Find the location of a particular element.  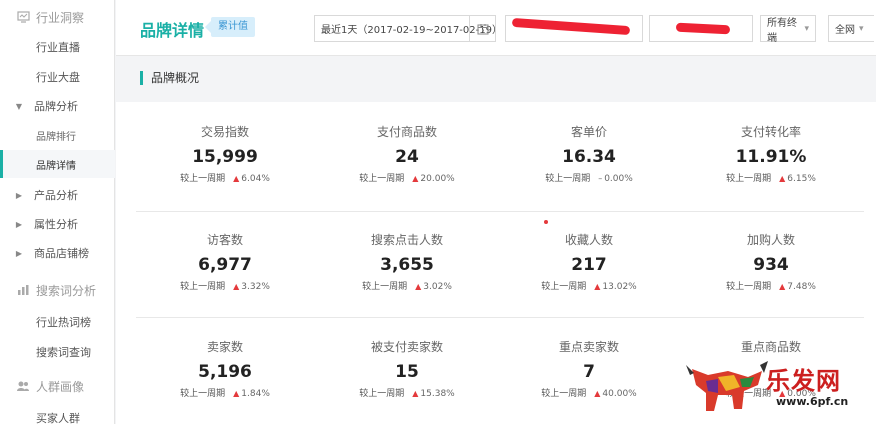

change-value: 6.15% is located at coordinates (801, 179).